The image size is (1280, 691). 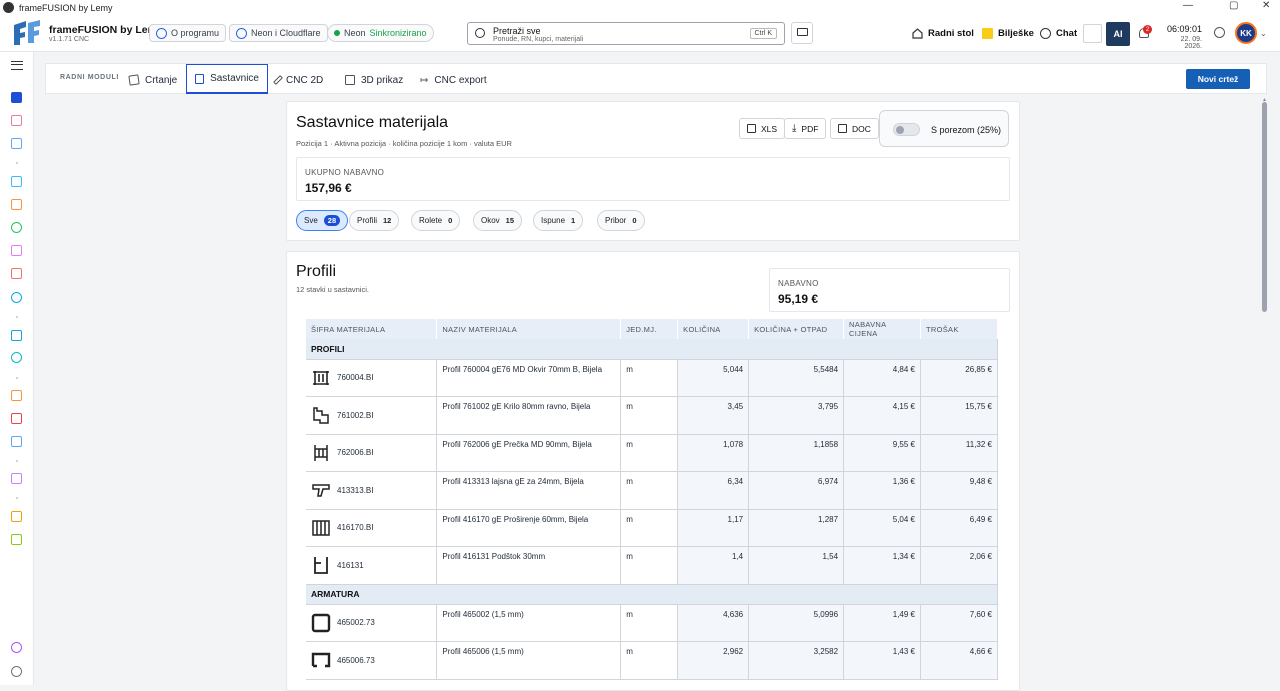 What do you see at coordinates (332, 289) in the screenshot?
I see `section-subtitle: 12 stavki u sastavnici.` at bounding box center [332, 289].